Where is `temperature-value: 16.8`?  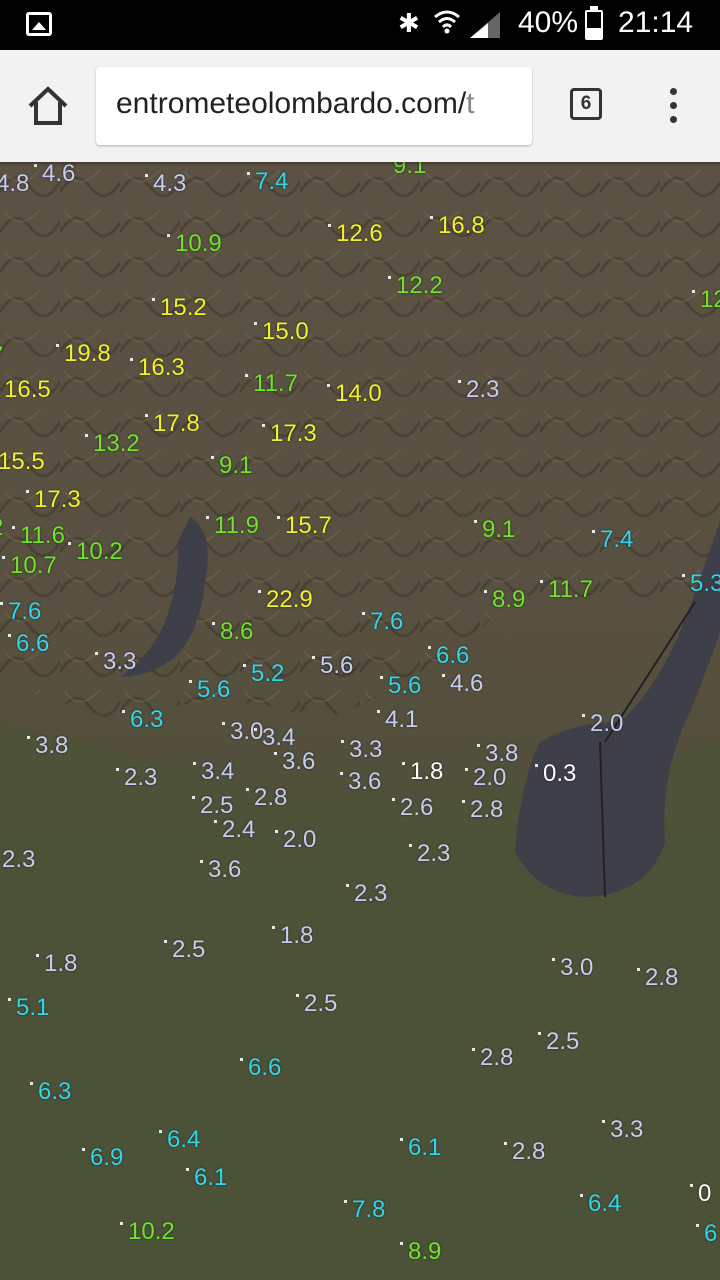
temperature-value: 16.8 is located at coordinates (461, 226).